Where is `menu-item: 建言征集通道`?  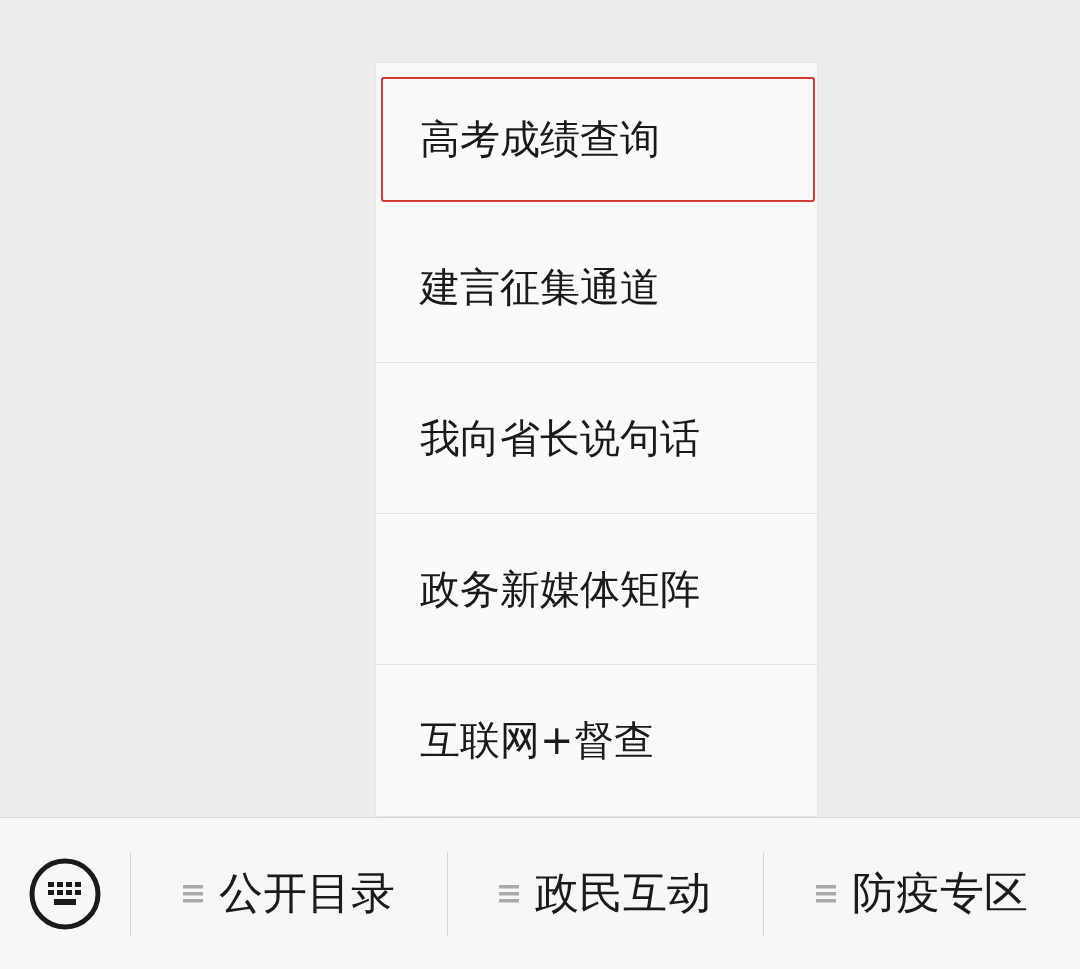
menu-item: 建言征集通道 is located at coordinates (596, 287).